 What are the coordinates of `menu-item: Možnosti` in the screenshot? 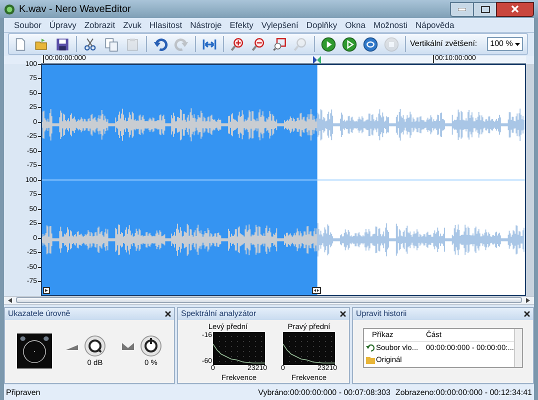 It's located at (390, 25).